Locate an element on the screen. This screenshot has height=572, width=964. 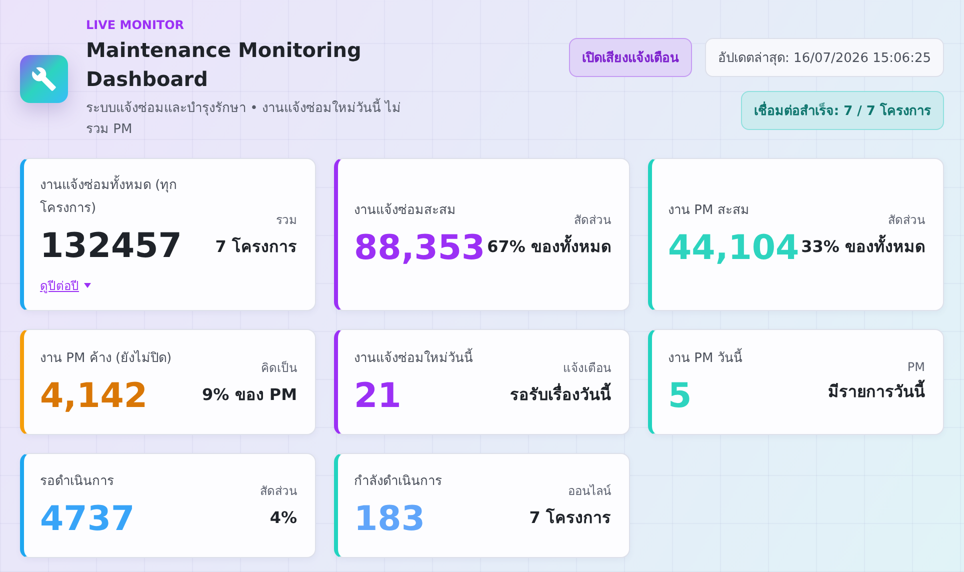
card-title: งานแจ้งซ่อมใหม่วันนี้ is located at coordinates (413, 358).